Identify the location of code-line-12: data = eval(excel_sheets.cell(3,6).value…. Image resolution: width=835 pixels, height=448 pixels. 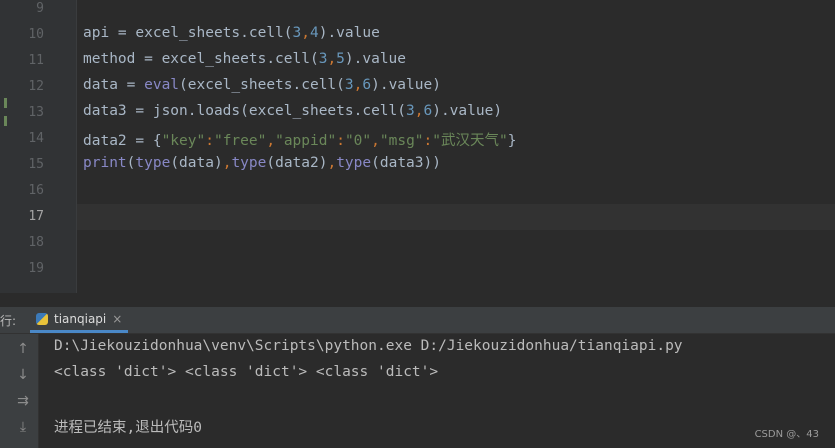
(262, 85).